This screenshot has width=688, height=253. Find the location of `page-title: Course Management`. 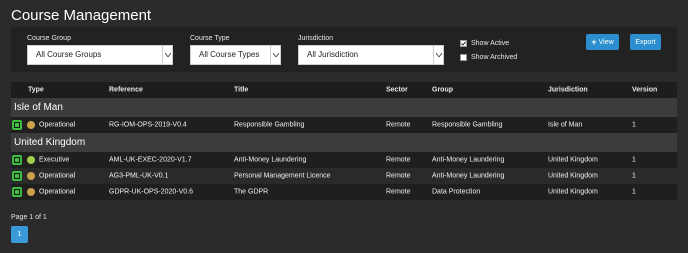

page-title: Course Management is located at coordinates (81, 15).